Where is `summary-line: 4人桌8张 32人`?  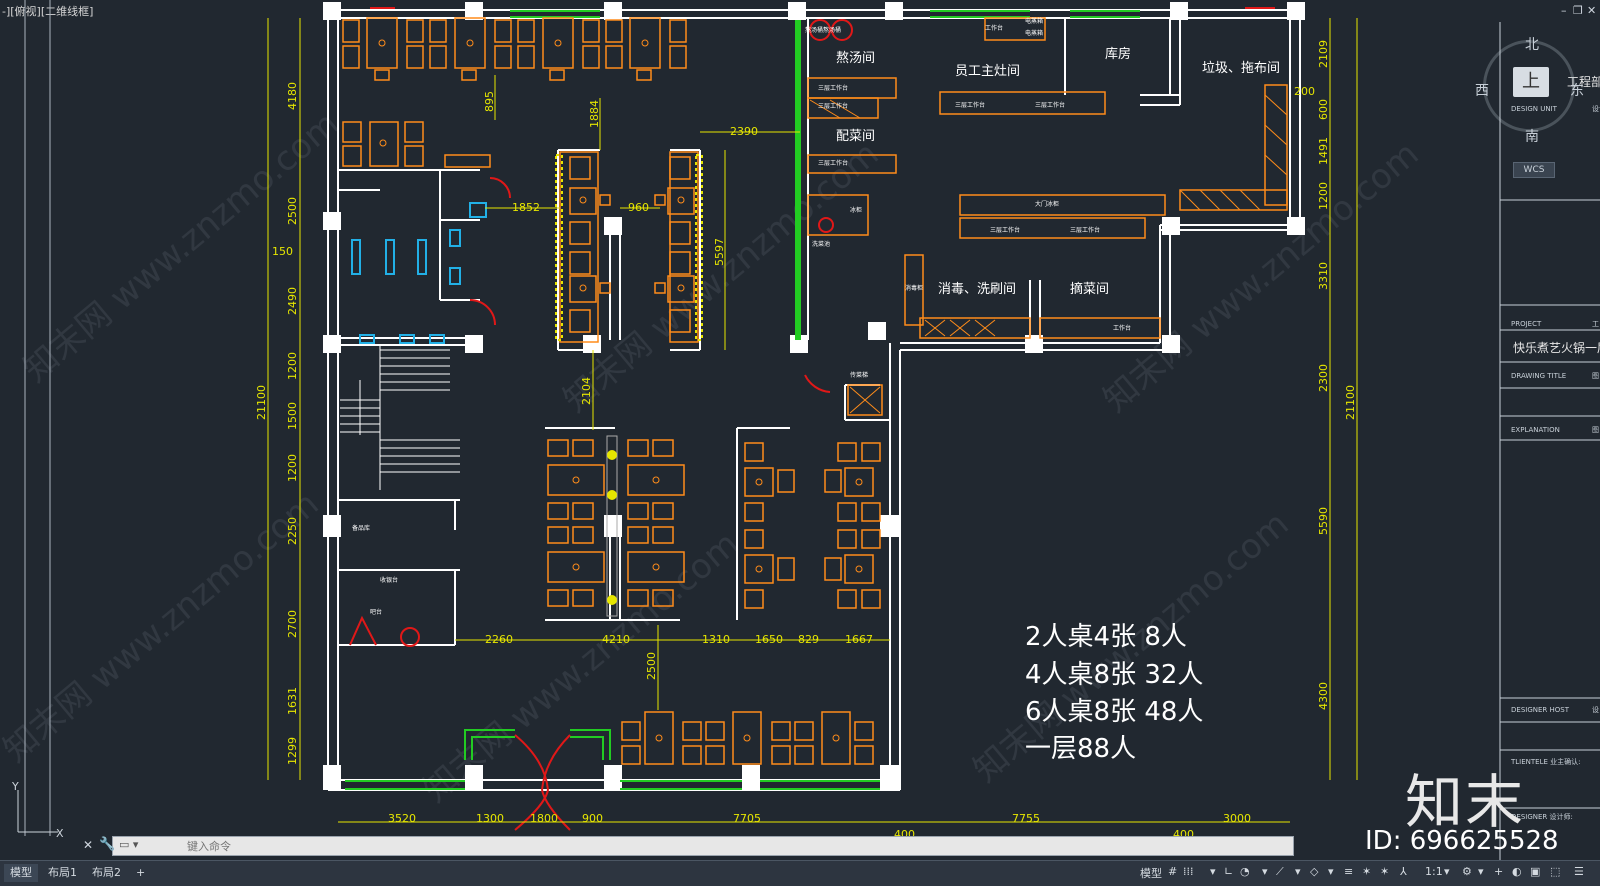
summary-line: 4人桌8张 32人 is located at coordinates (1114, 675).